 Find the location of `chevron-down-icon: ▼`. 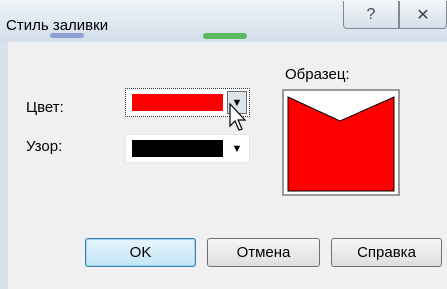

chevron-down-icon: ▼ is located at coordinates (237, 148).